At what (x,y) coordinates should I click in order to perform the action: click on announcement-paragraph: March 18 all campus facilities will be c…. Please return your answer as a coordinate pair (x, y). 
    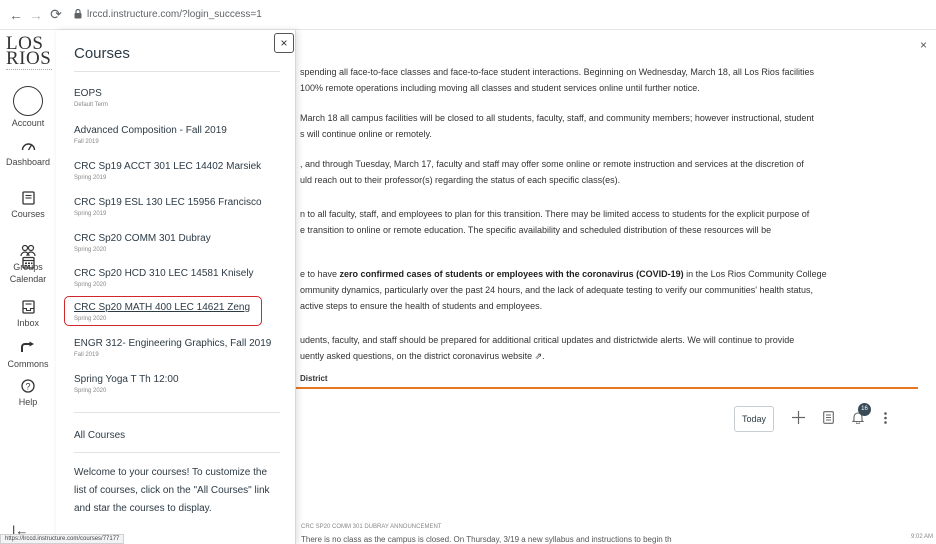
    Looking at the image, I should click on (557, 126).